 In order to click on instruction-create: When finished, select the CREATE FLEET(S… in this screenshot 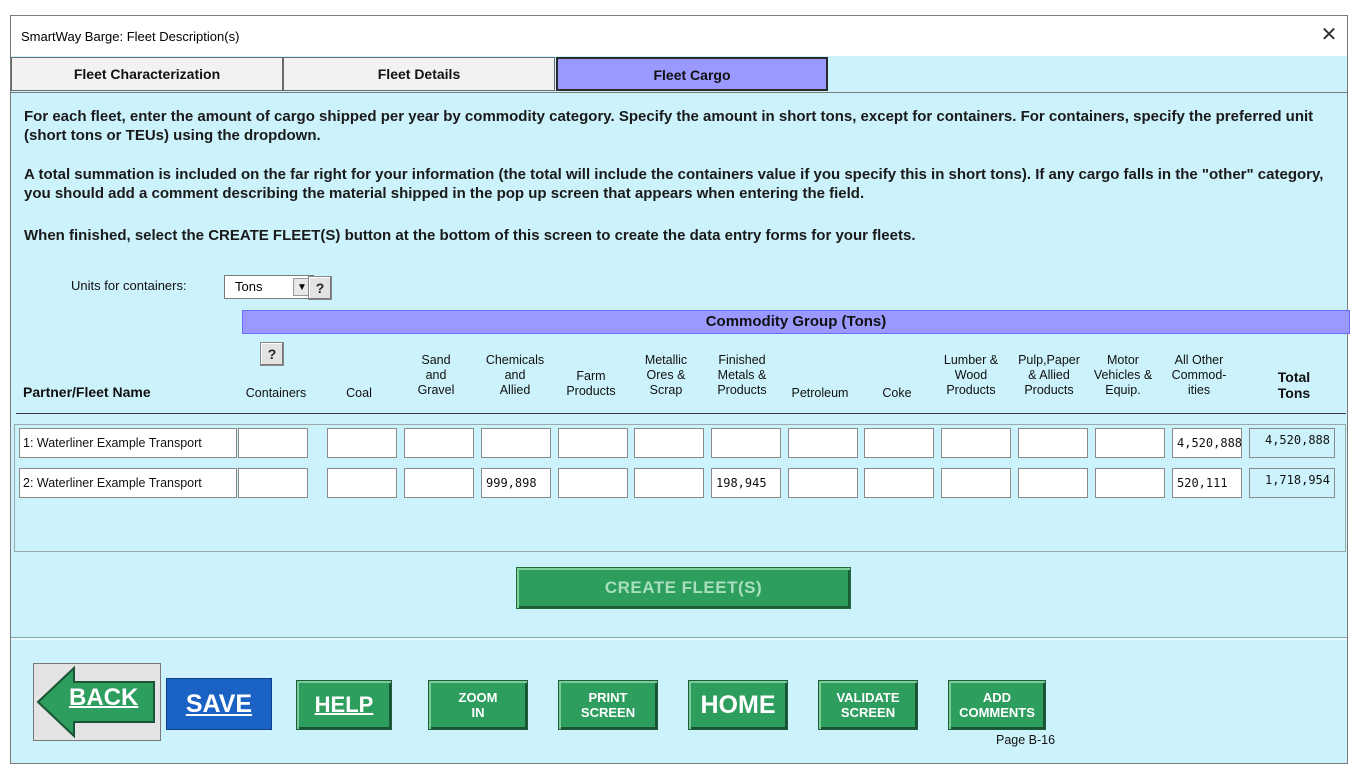, I will do `click(470, 235)`.